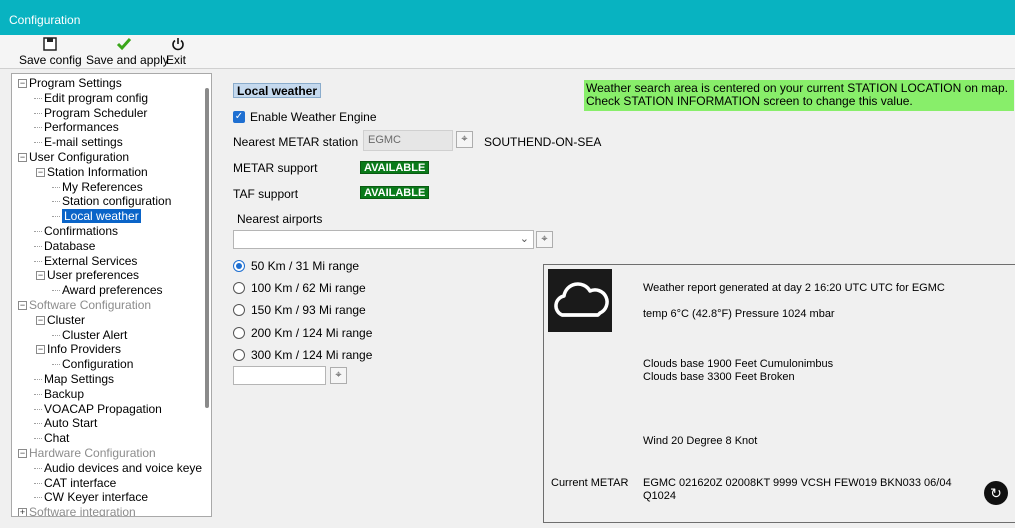 Image resolution: width=1015 pixels, height=528 pixels. I want to click on tree-item-label: Auto Start, so click(71, 423).